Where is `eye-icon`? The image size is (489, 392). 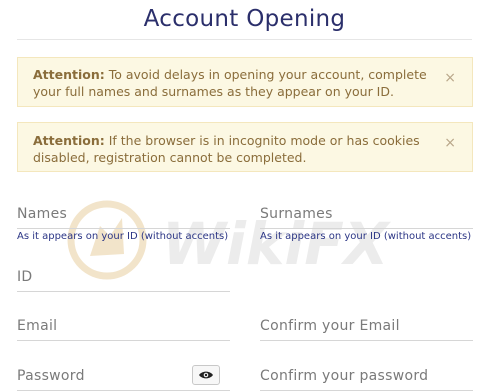 eye-icon is located at coordinates (206, 375).